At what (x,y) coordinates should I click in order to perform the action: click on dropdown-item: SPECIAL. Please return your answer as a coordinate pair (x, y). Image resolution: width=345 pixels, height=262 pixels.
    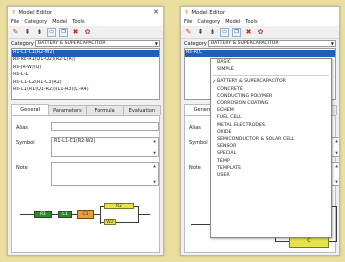
    Looking at the image, I should click on (271, 153).